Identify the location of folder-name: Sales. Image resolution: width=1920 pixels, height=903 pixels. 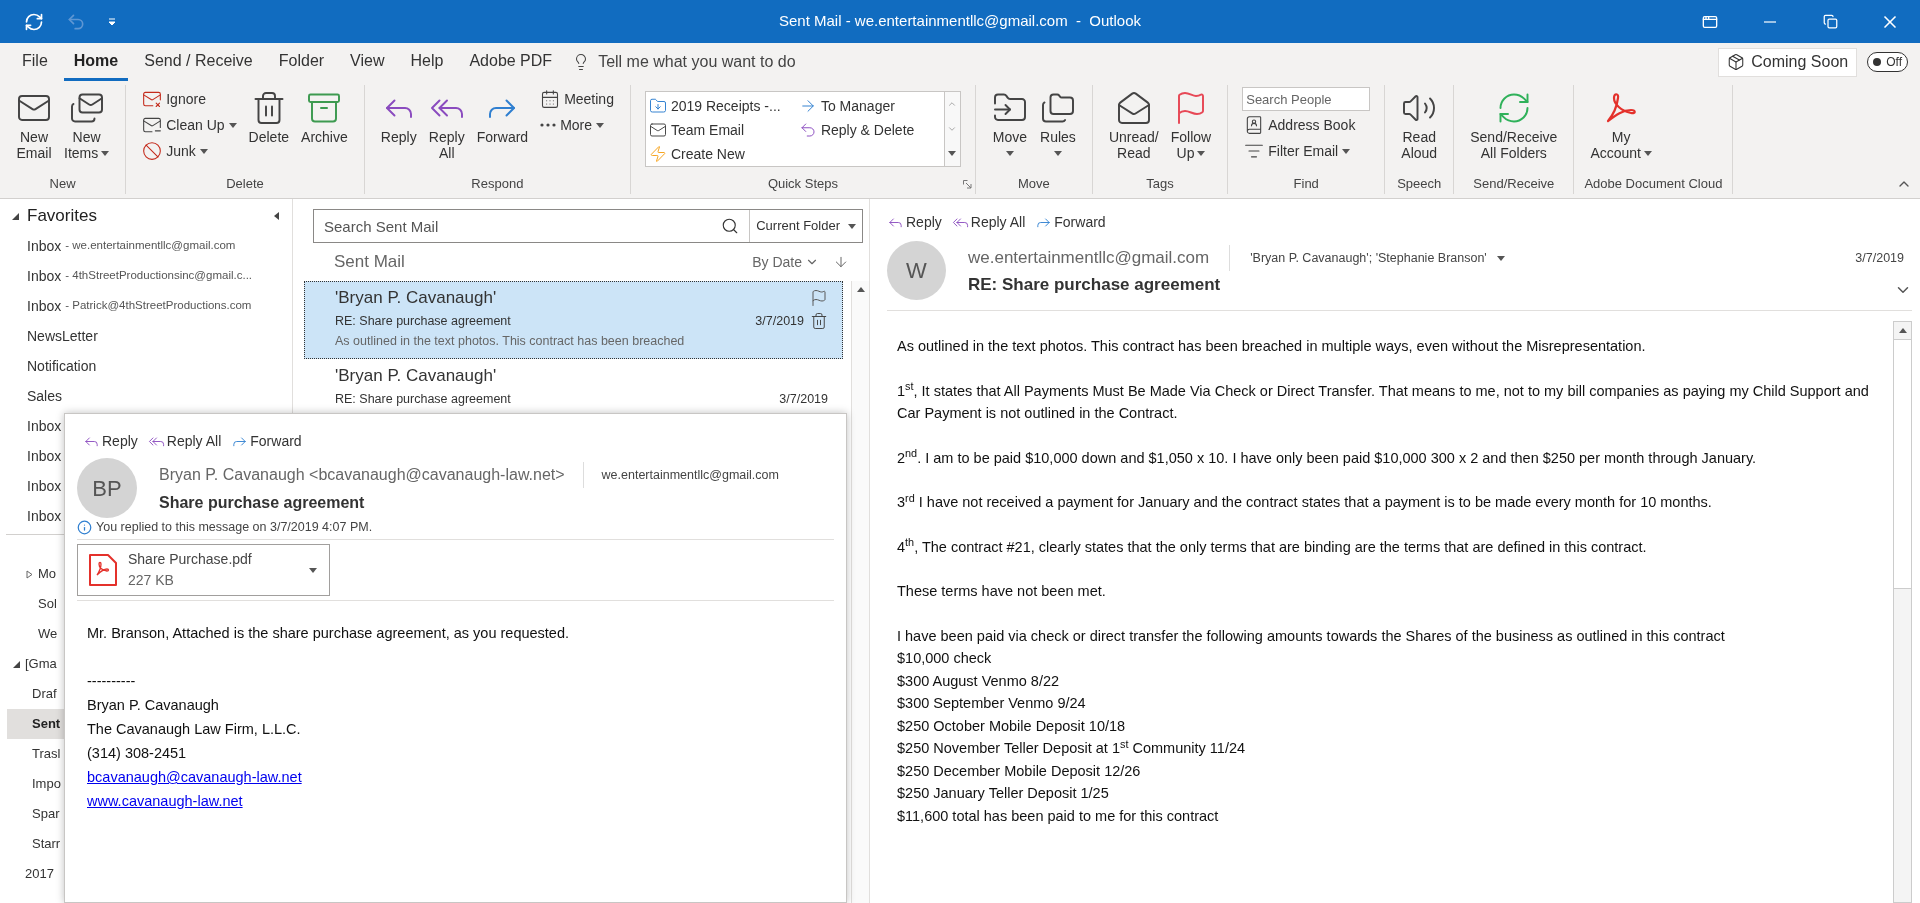
(45, 396).